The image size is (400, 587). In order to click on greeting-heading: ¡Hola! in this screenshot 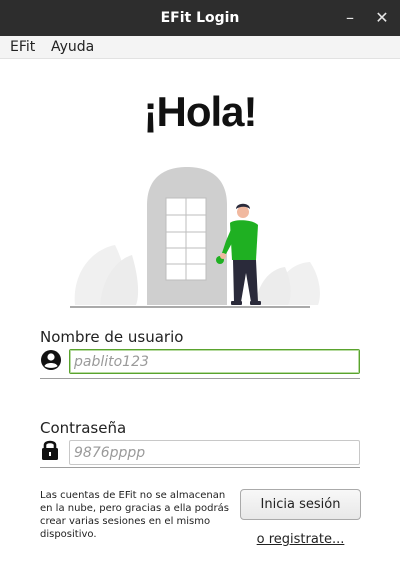, I will do `click(200, 111)`.